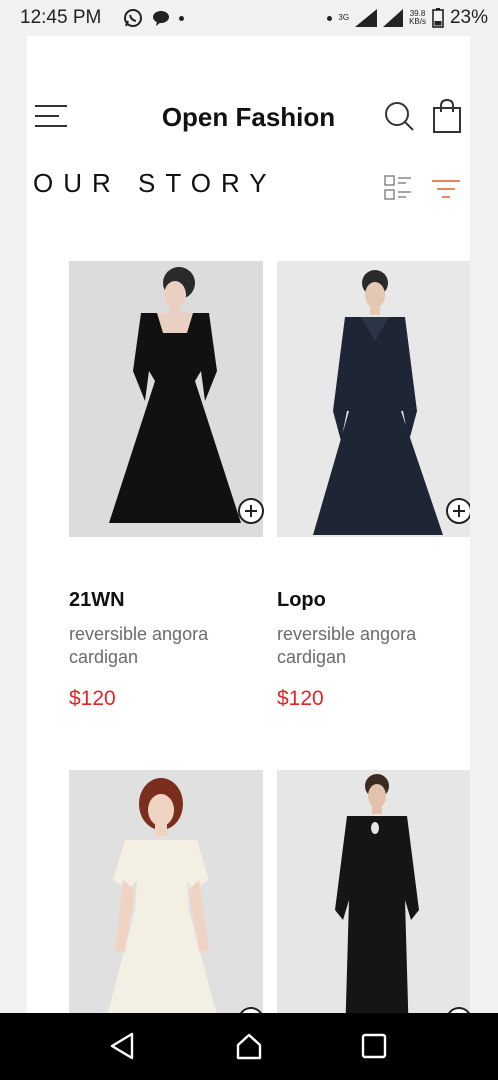 This screenshot has width=498, height=1080. Describe the element at coordinates (249, 18) in the screenshot. I see `status-bar: 12:45 PM 3G 39.8 KB/s 23%` at that location.